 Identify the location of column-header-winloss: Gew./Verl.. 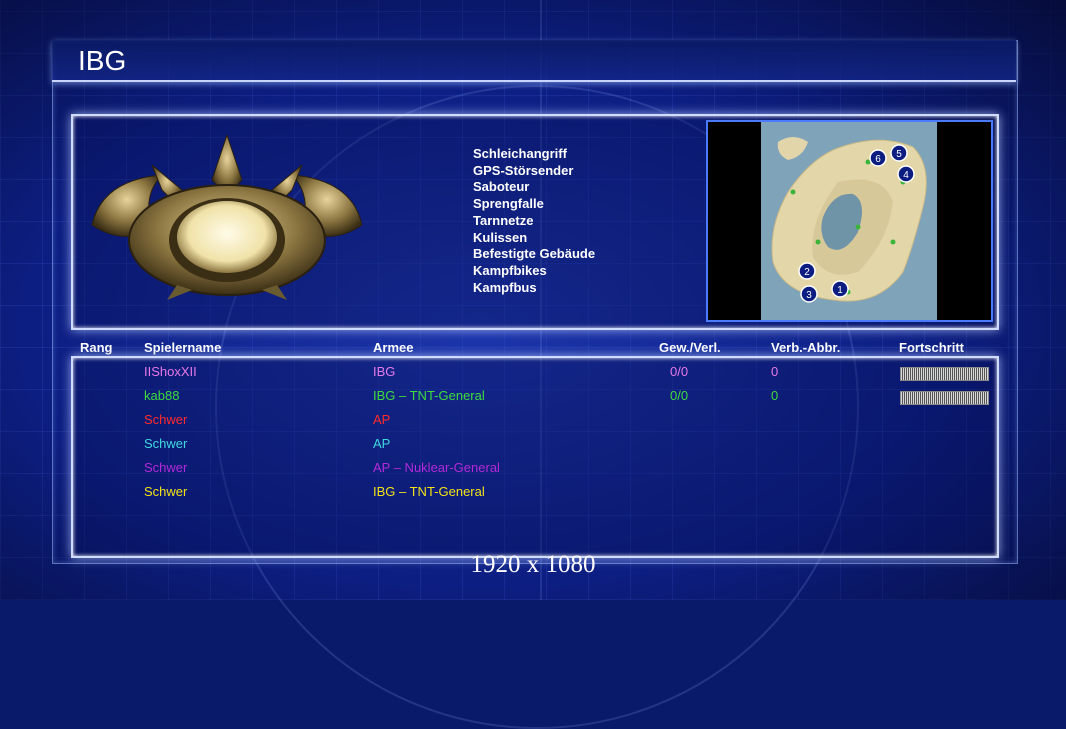
(690, 347).